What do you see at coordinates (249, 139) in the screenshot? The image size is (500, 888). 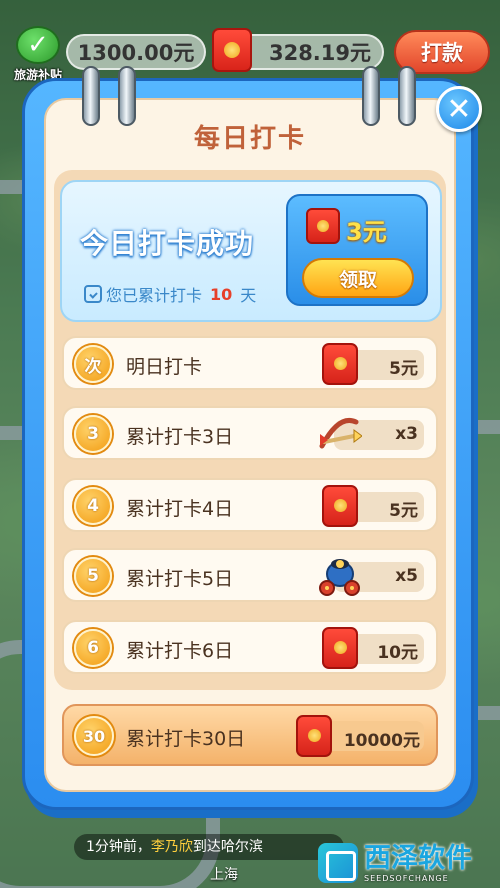 I see `modal-title: 每日打卡` at bounding box center [249, 139].